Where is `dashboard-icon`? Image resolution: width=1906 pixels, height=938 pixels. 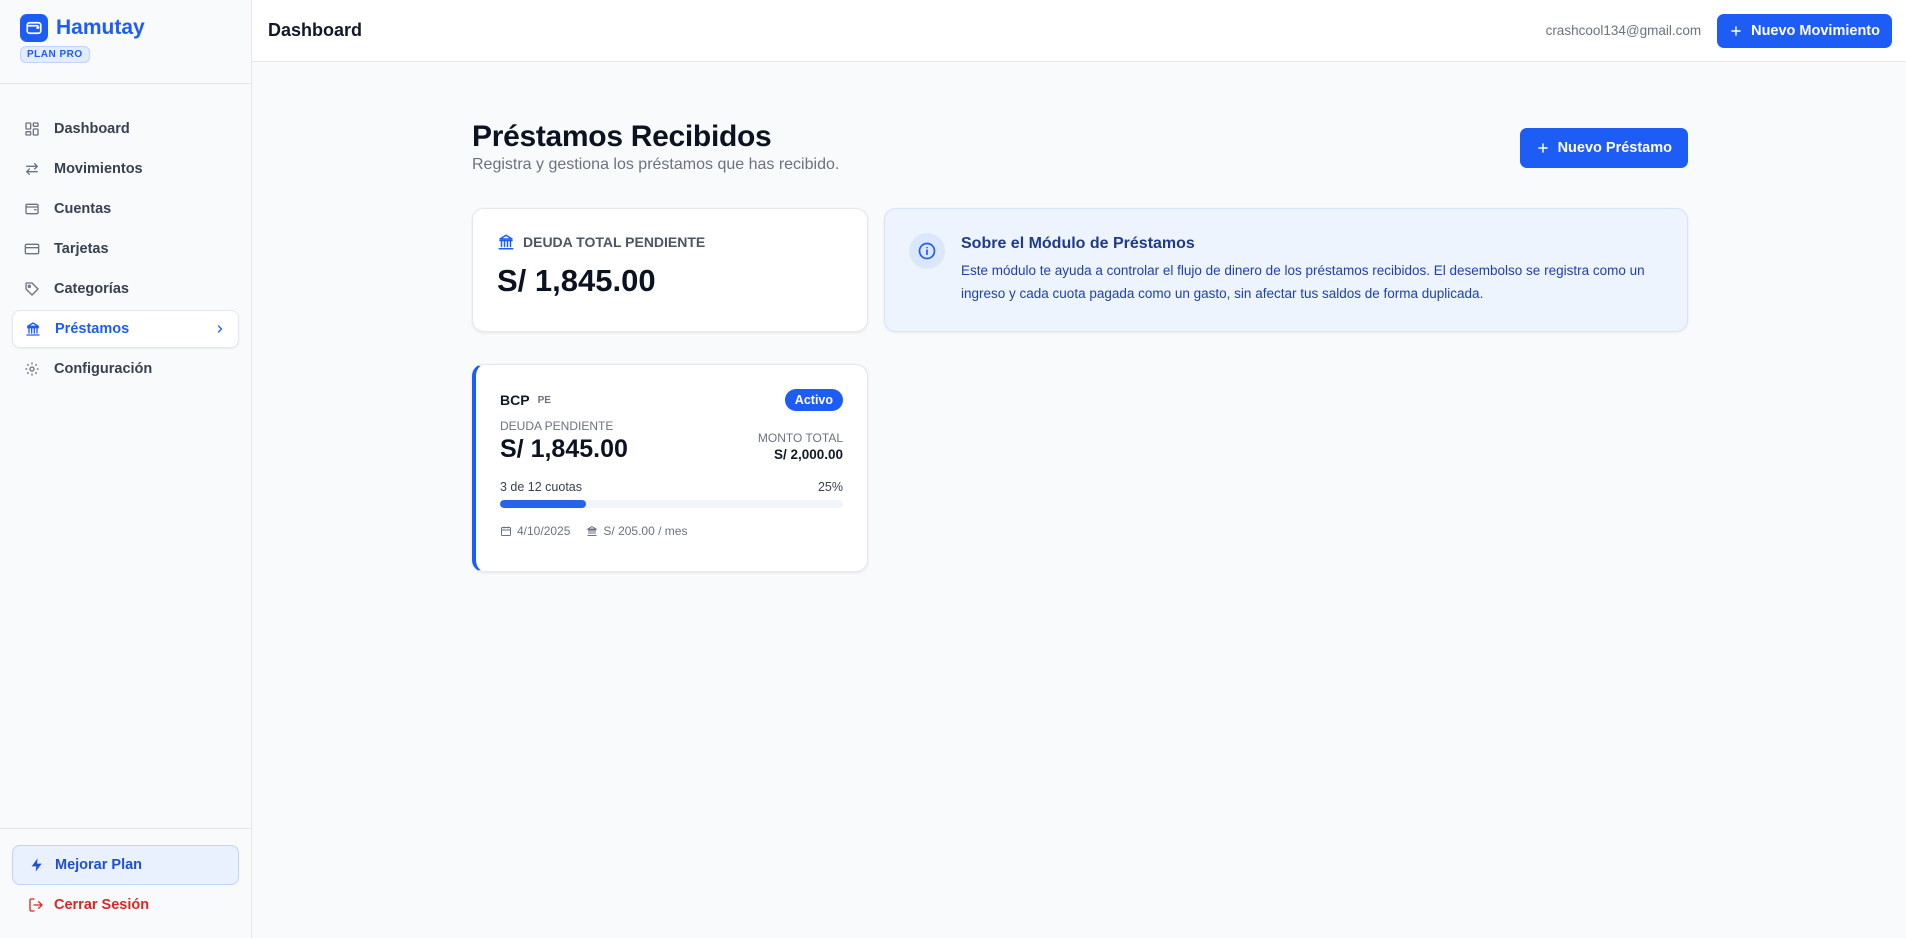
dashboard-icon is located at coordinates (32, 129).